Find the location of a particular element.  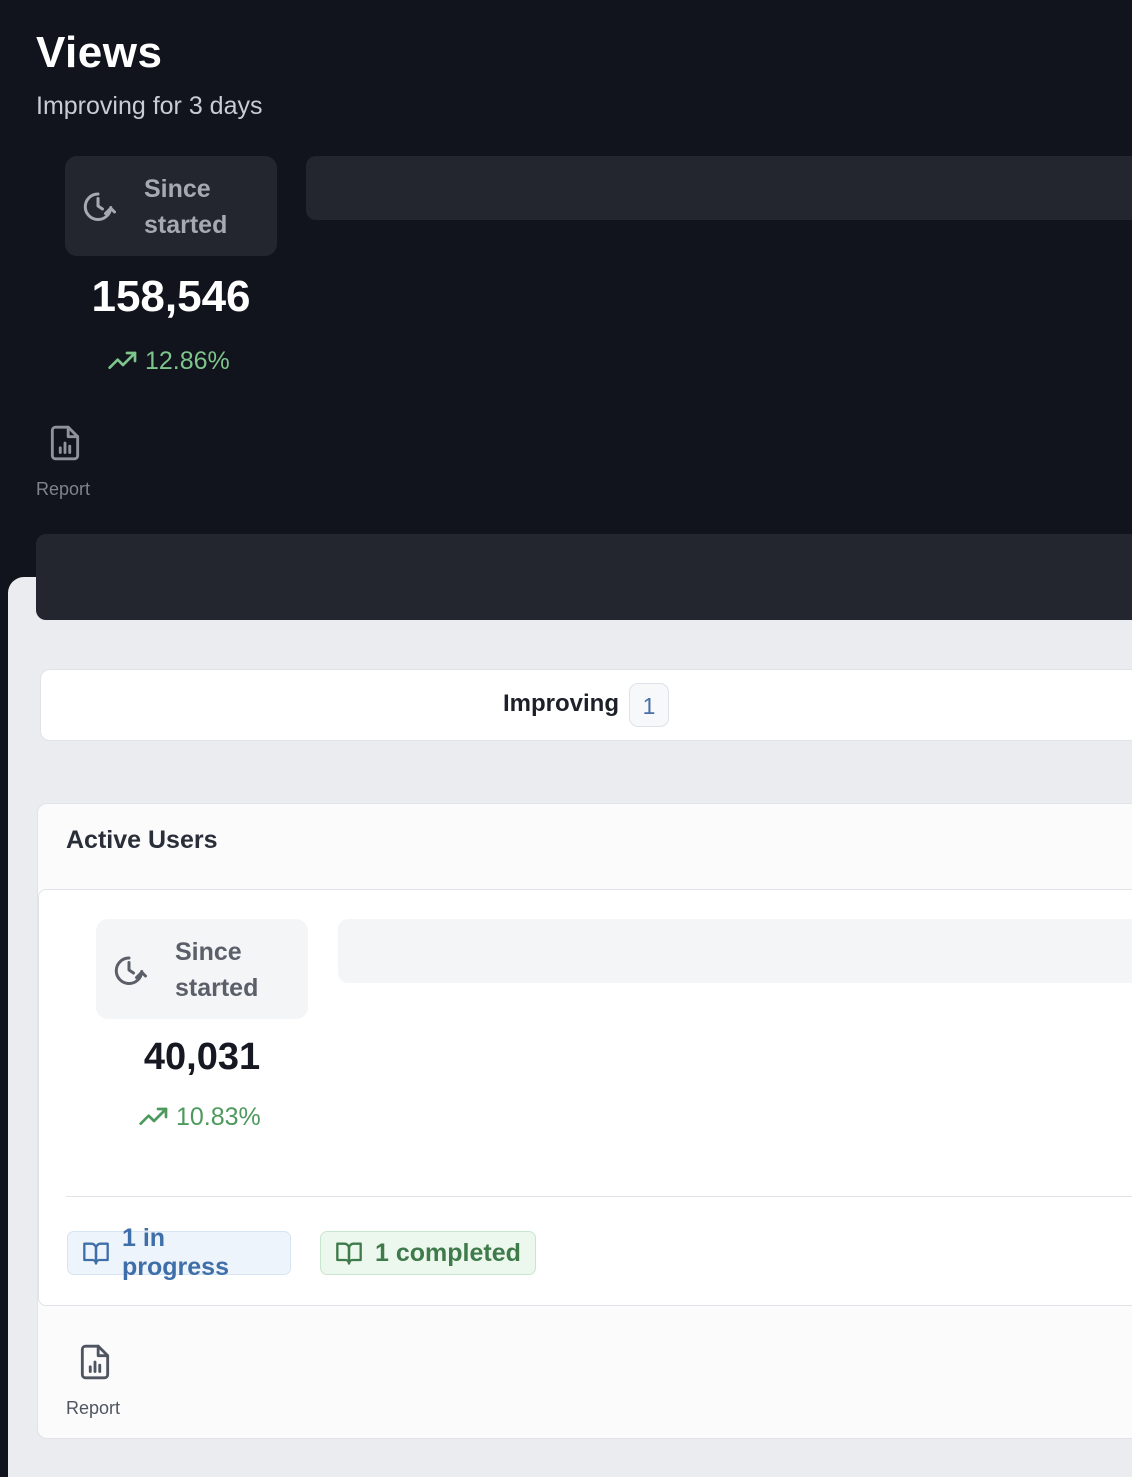

completed-chip: 1 completed is located at coordinates (428, 1253).